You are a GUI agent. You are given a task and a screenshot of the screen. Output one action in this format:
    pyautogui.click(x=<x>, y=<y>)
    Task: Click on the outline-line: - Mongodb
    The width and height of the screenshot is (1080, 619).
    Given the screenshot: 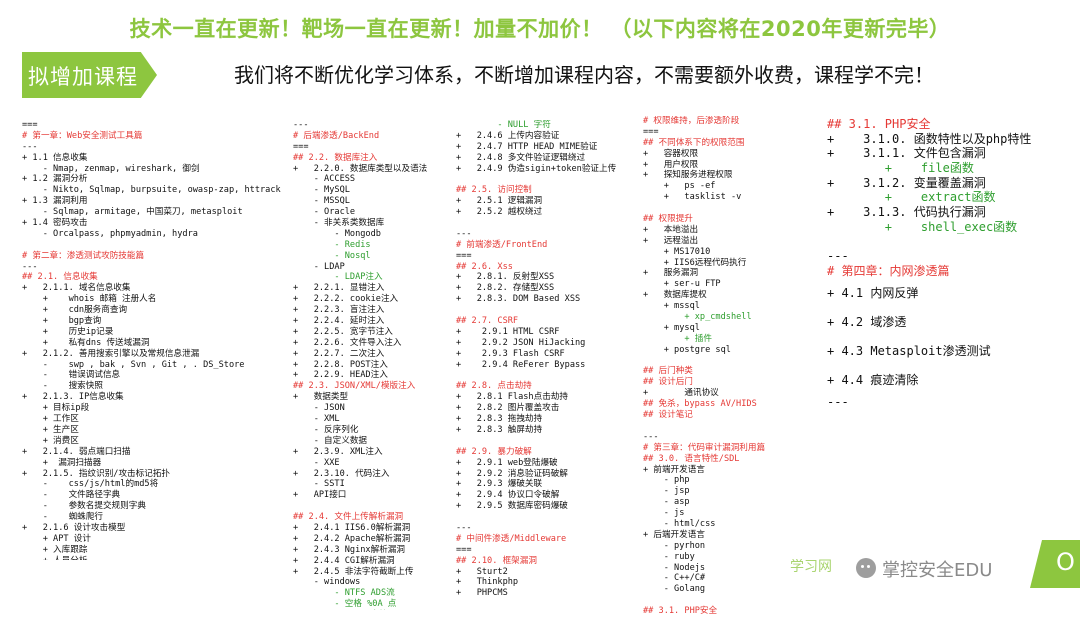 What is the action you would take?
    pyautogui.click(x=337, y=233)
    